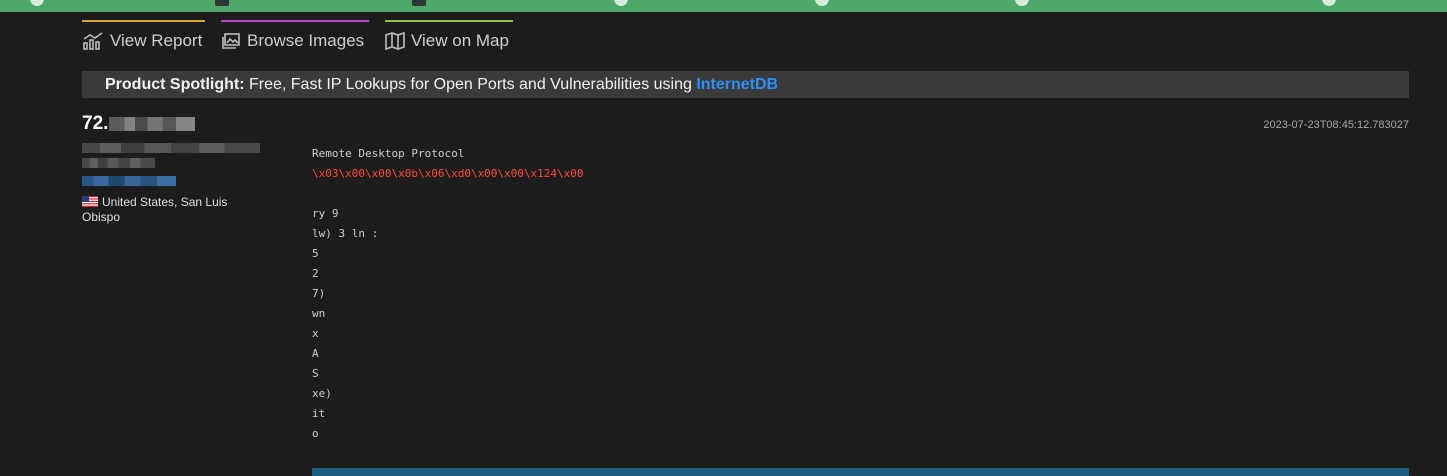 Image resolution: width=1447 pixels, height=476 pixels. Describe the element at coordinates (175, 84) in the screenshot. I see `spotlight-prefix: Product Spotlight:` at that location.